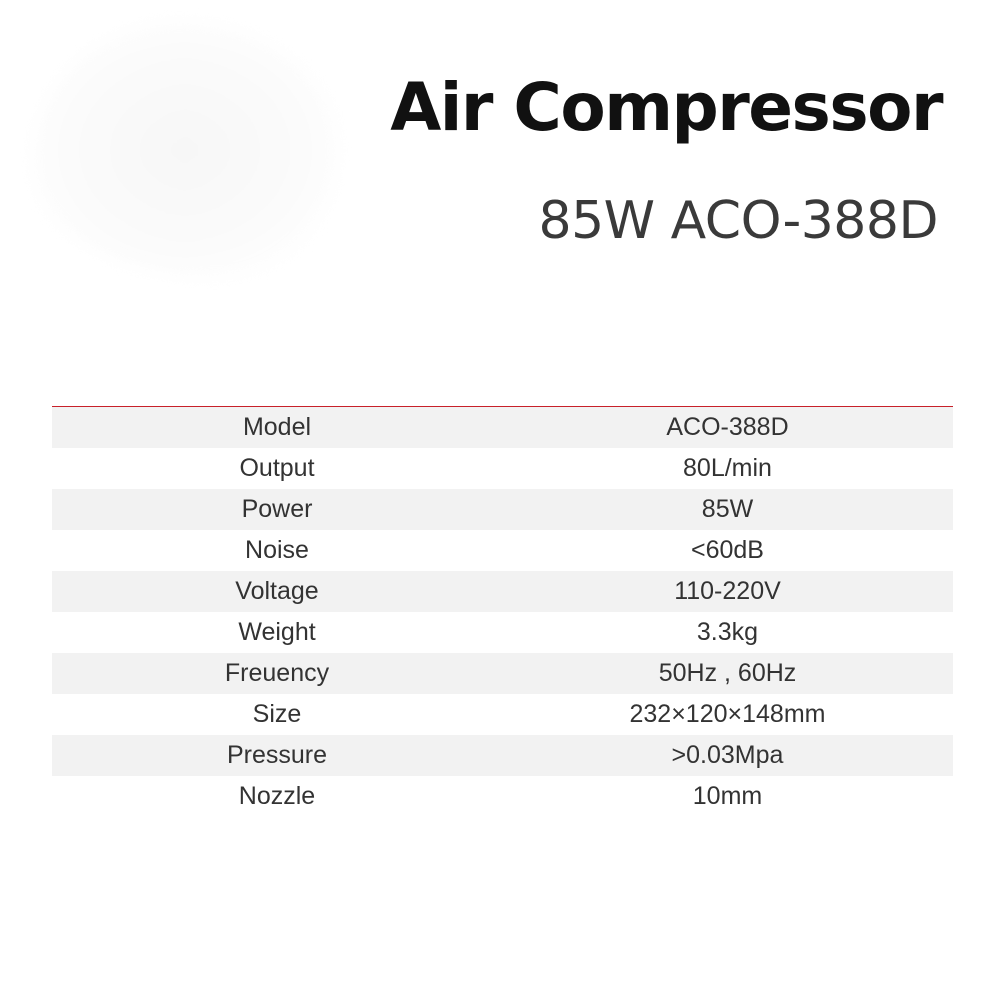 The height and width of the screenshot is (1000, 1000). Describe the element at coordinates (727, 755) in the screenshot. I see `spec-value: >0.03Mpa` at that location.